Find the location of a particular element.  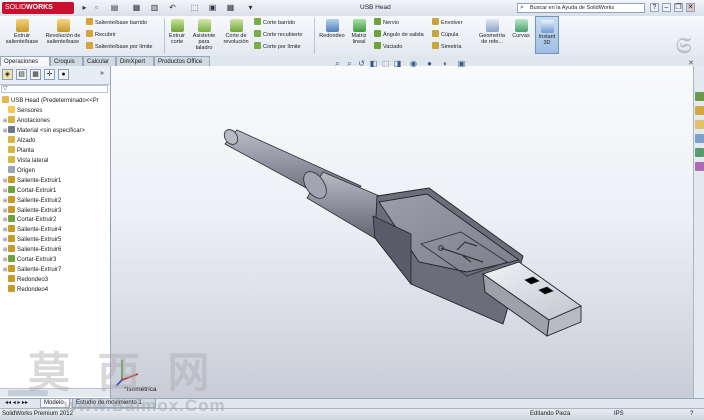

restore-button: ❐ is located at coordinates (678, 7).